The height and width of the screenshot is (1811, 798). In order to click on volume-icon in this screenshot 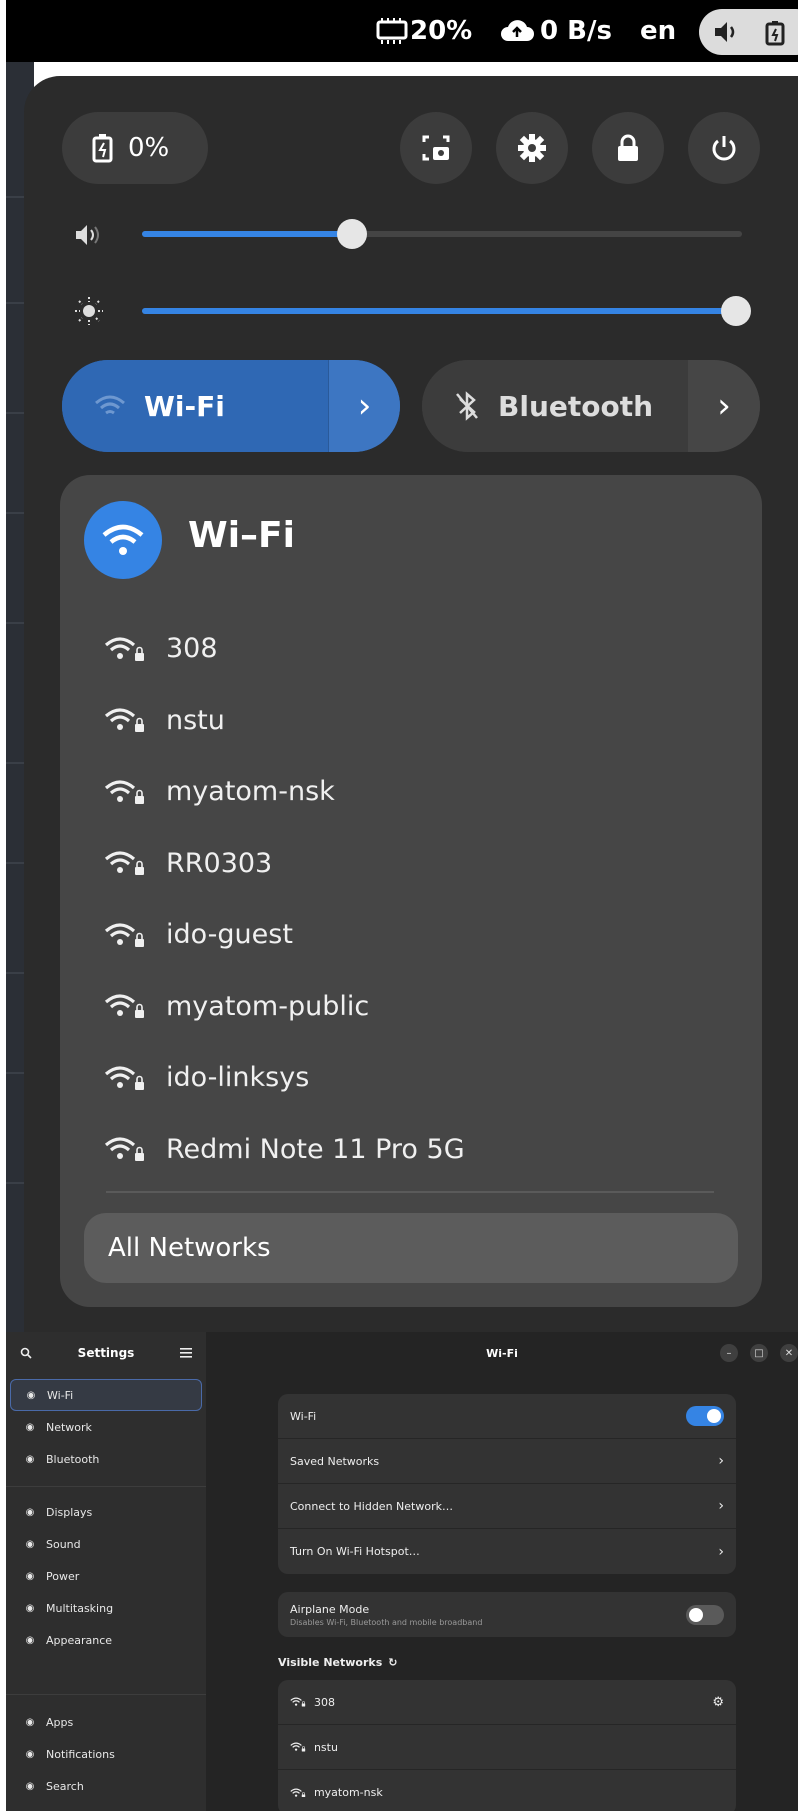, I will do `click(725, 32)`.